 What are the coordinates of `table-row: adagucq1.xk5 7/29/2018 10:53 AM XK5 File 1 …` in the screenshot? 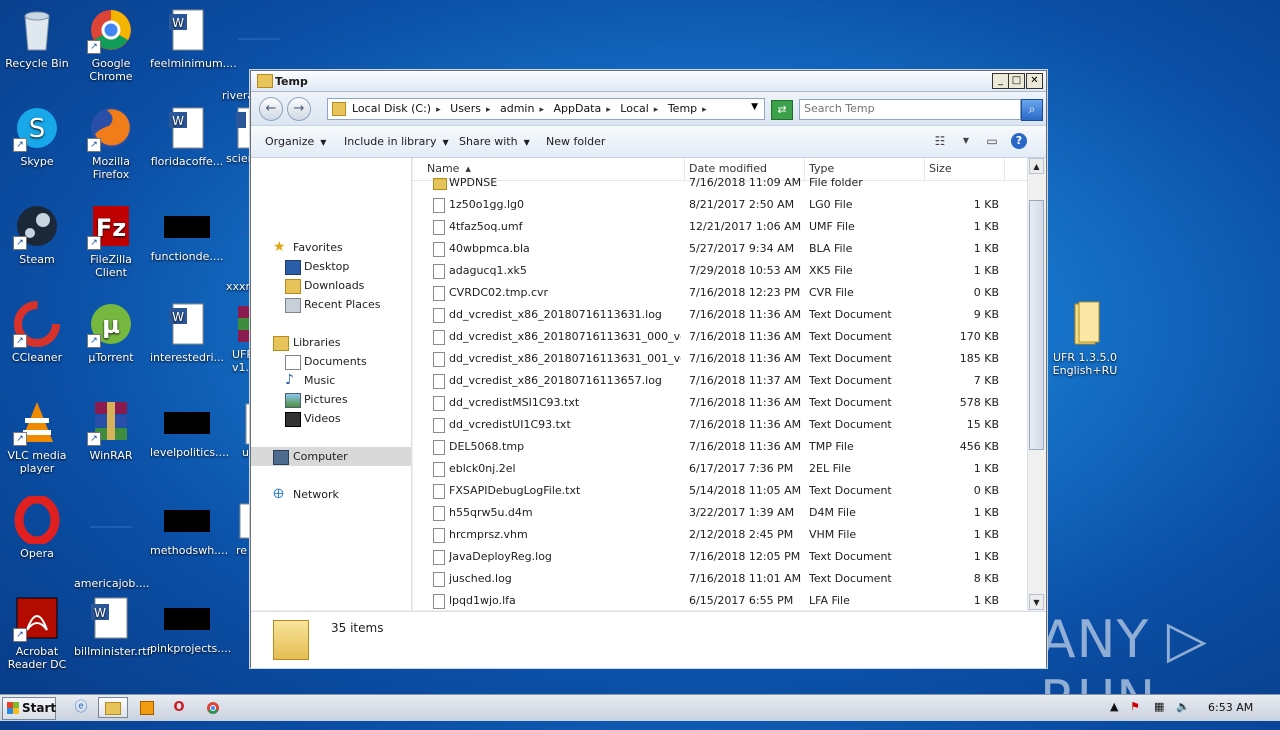 It's located at (720, 271).